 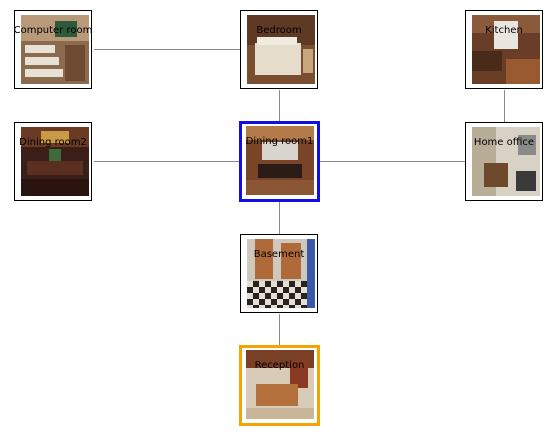 I want to click on room-node-dining-room2: Dining room2, so click(x=53, y=161).